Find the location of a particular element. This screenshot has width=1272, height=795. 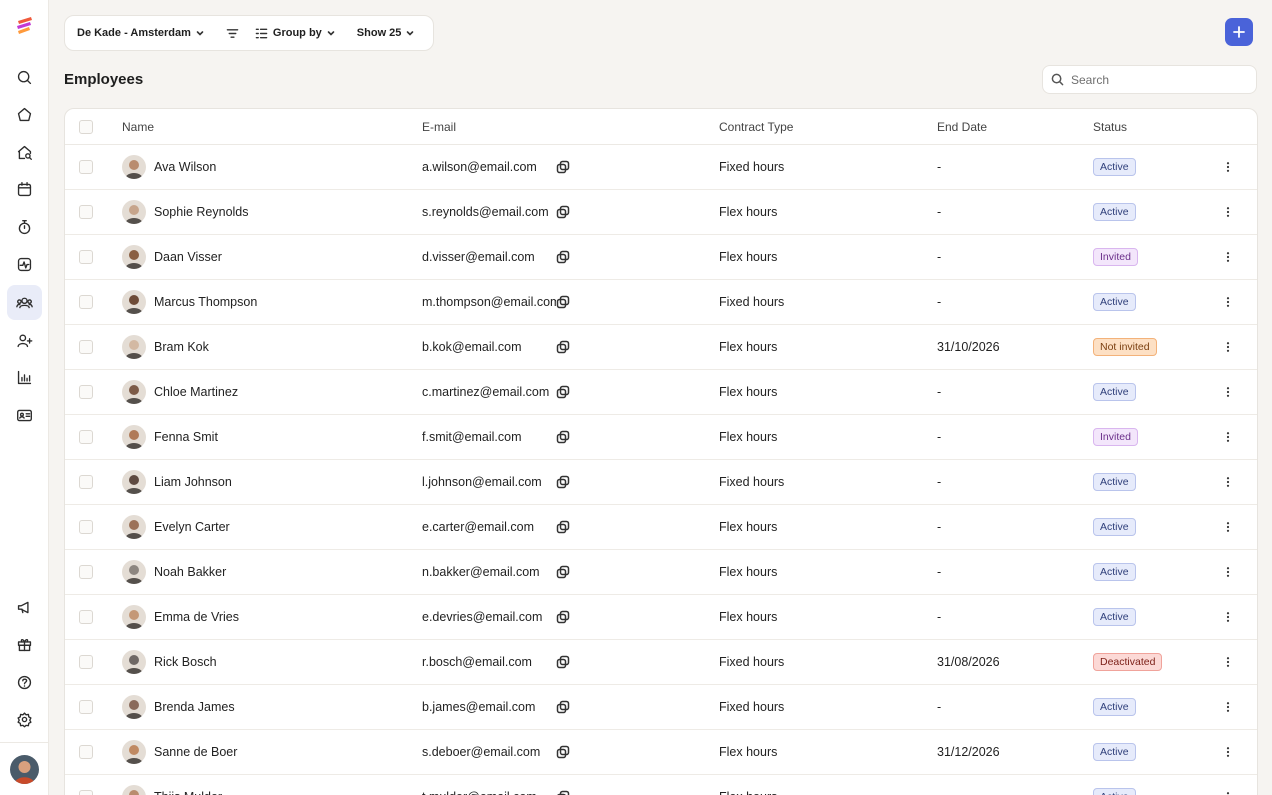

nav-calendar is located at coordinates (24, 189).